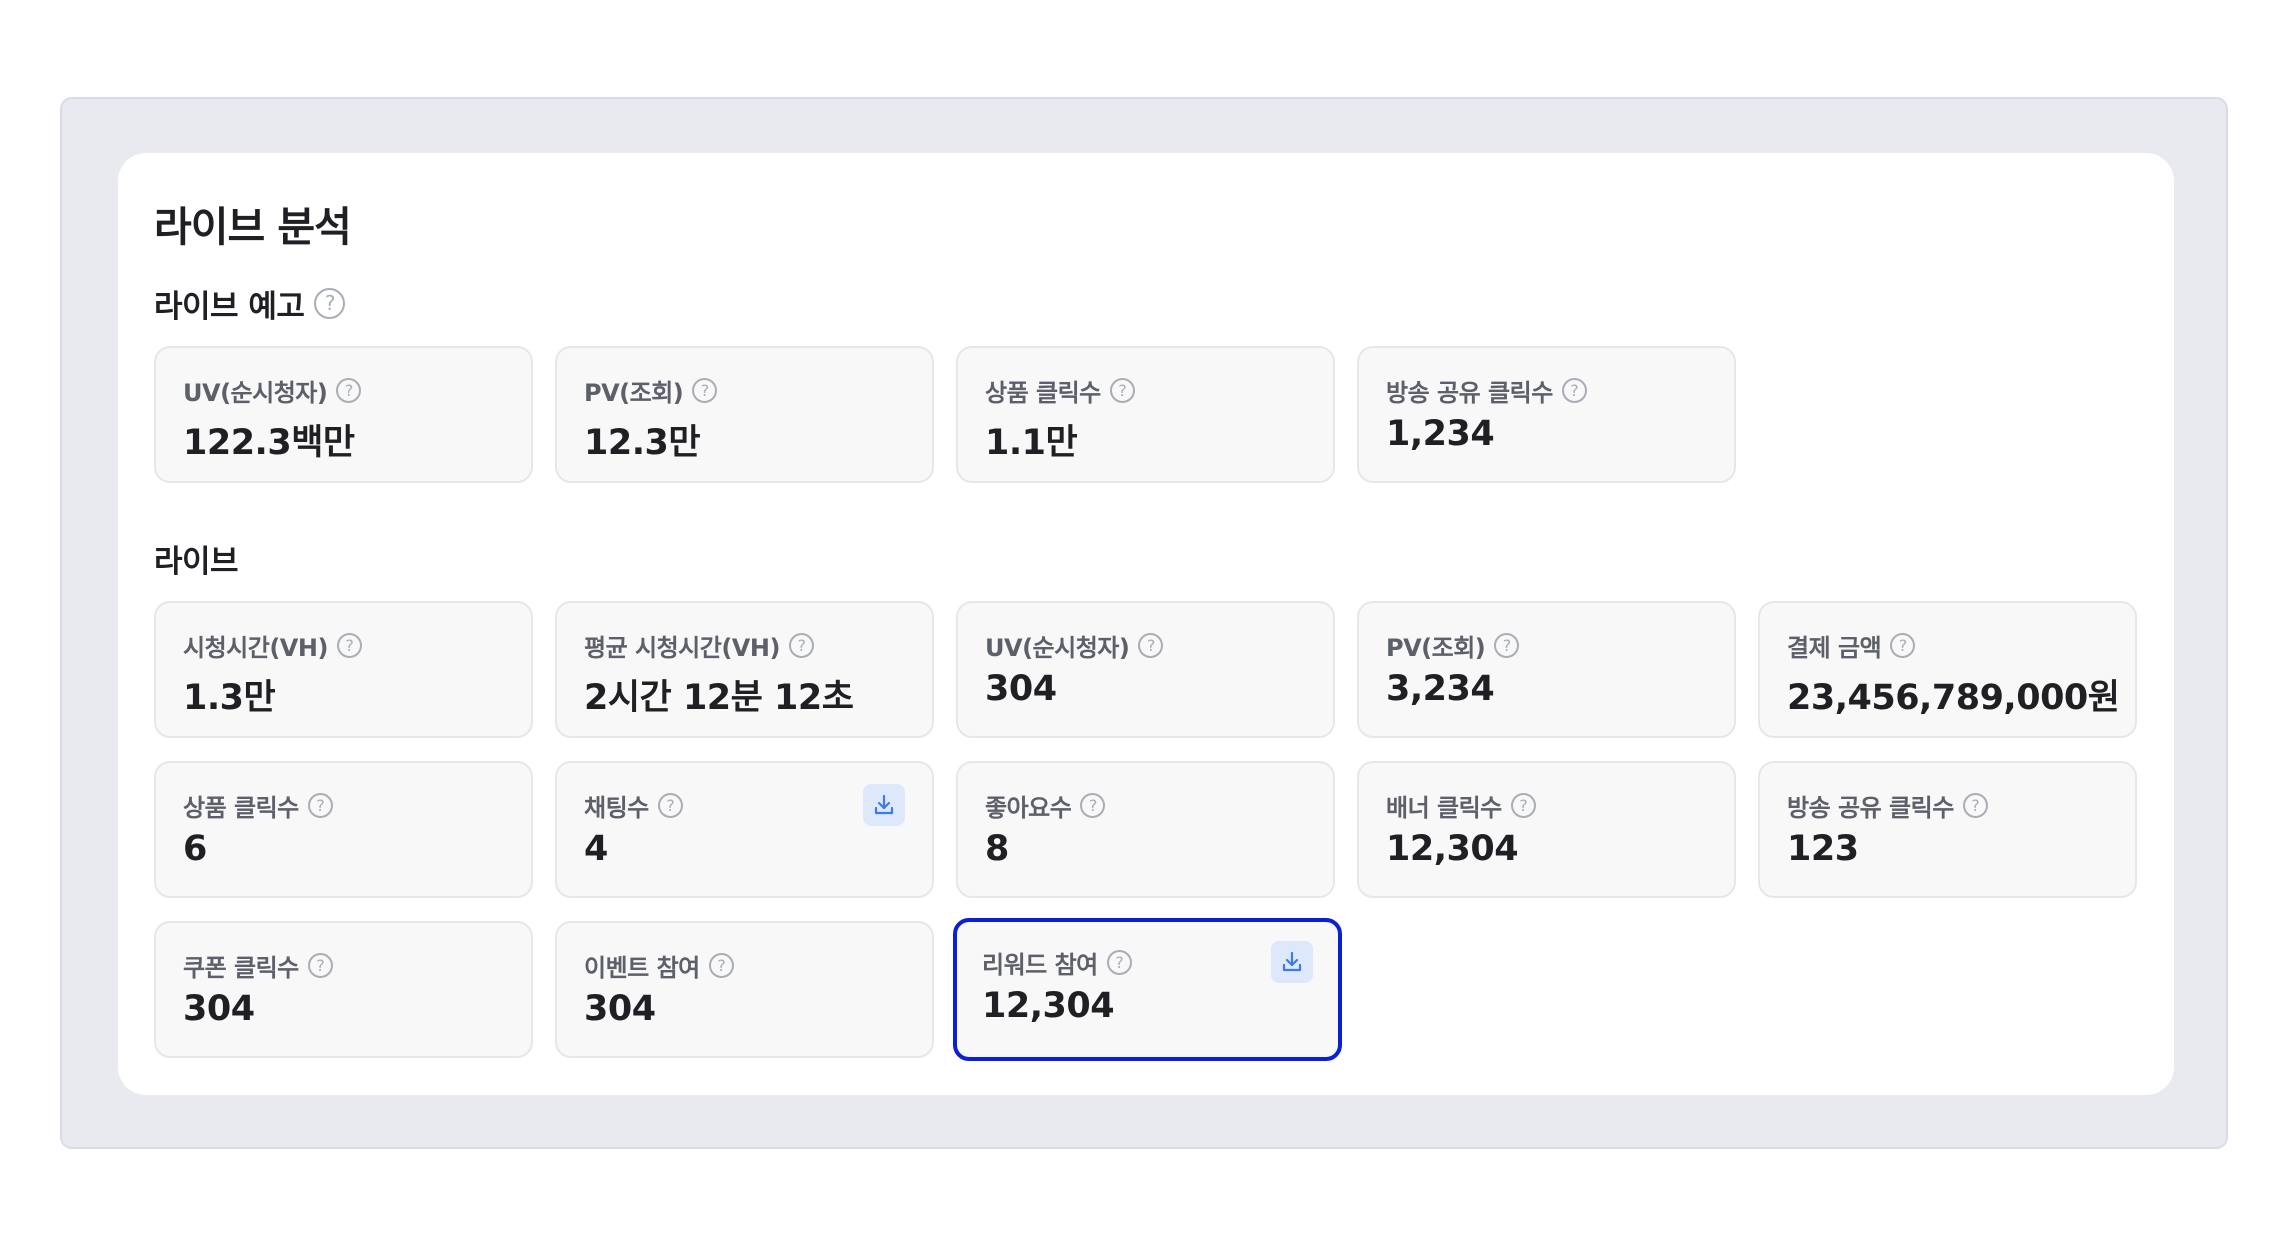 Image resolution: width=2280 pixels, height=1242 pixels. Describe the element at coordinates (195, 849) in the screenshot. I see `metric-value: 6` at that location.